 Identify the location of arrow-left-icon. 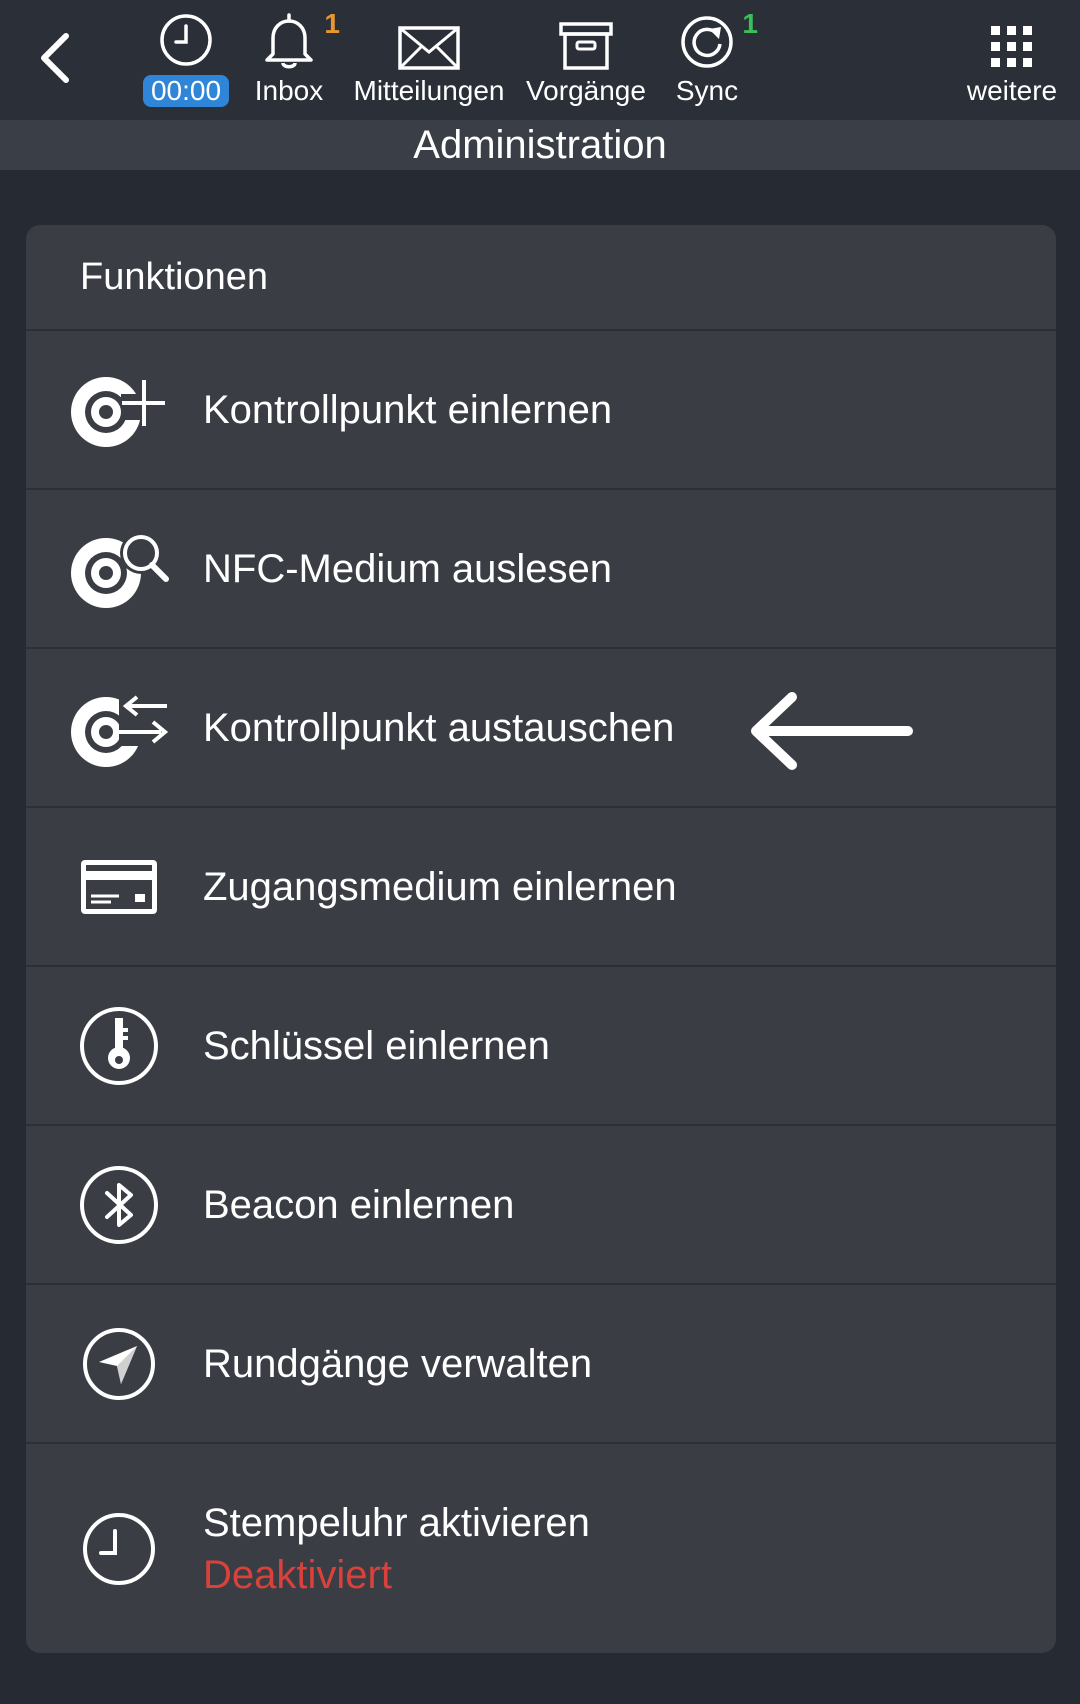
(832, 731).